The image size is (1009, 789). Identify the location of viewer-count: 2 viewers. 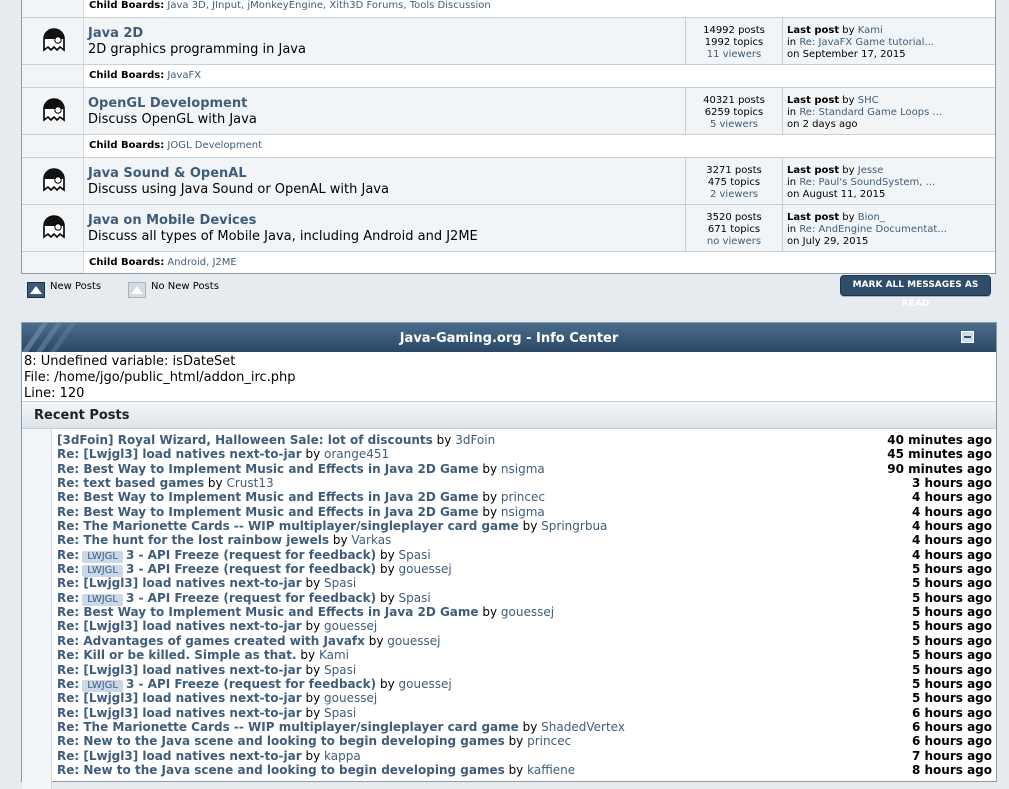
(734, 194).